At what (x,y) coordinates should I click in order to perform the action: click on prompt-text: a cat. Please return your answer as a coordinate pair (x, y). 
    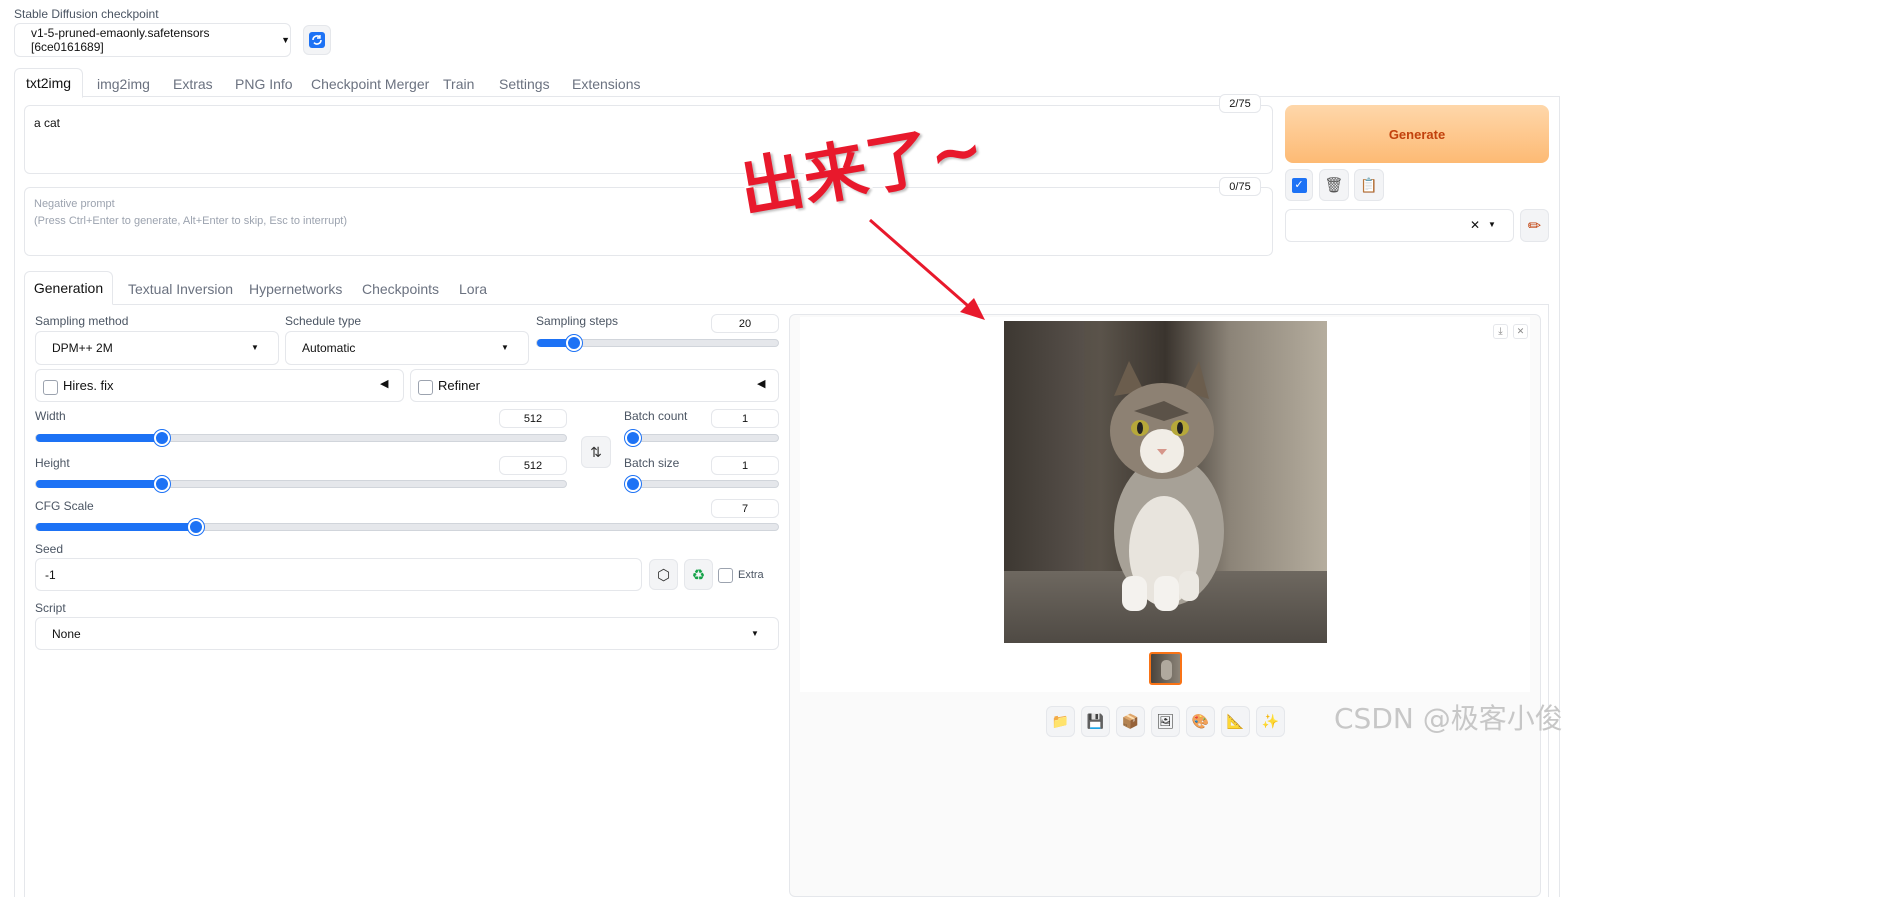
    Looking at the image, I should click on (47, 123).